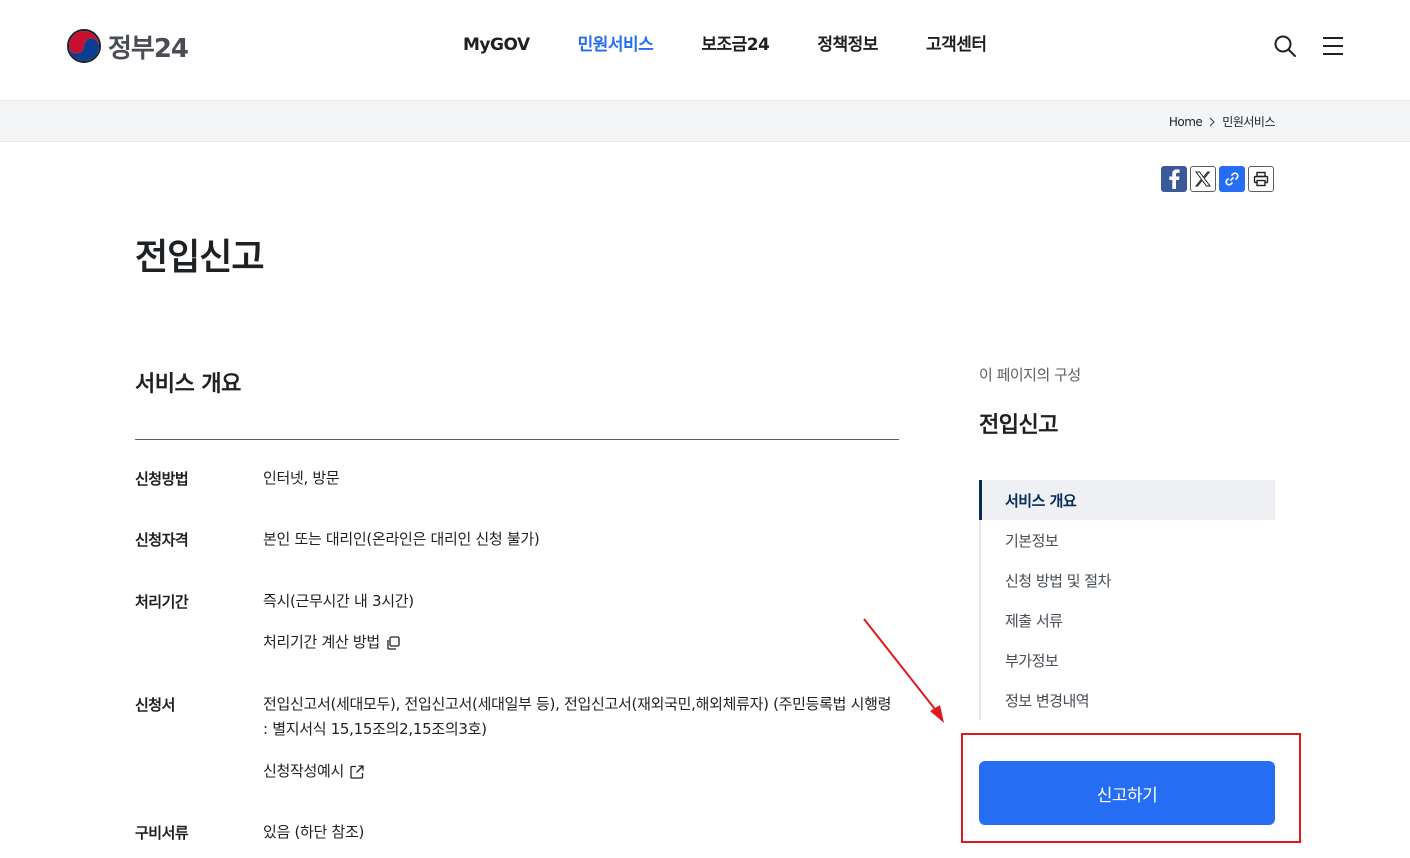 The image size is (1410, 858). What do you see at coordinates (581, 771) in the screenshot?
I see `form-example-link: 신청작성예시` at bounding box center [581, 771].